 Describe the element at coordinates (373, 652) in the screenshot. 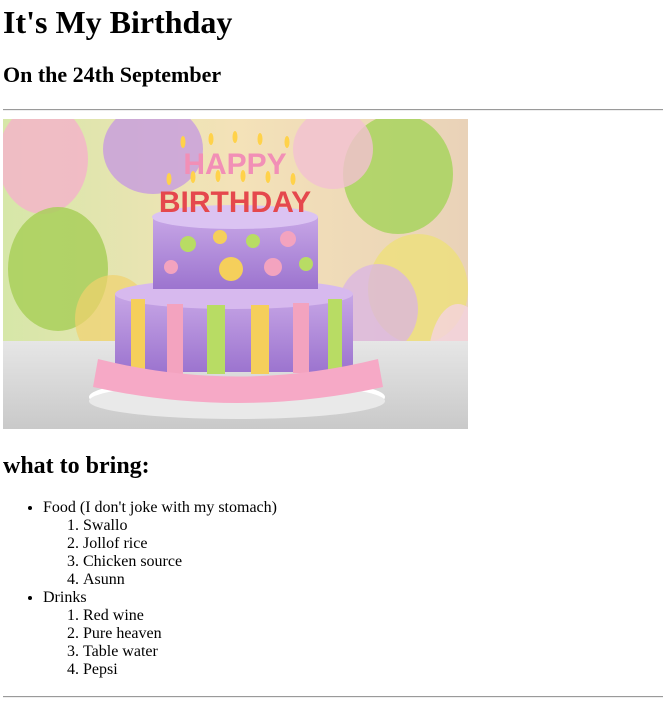

I see `list-item: Table water` at that location.